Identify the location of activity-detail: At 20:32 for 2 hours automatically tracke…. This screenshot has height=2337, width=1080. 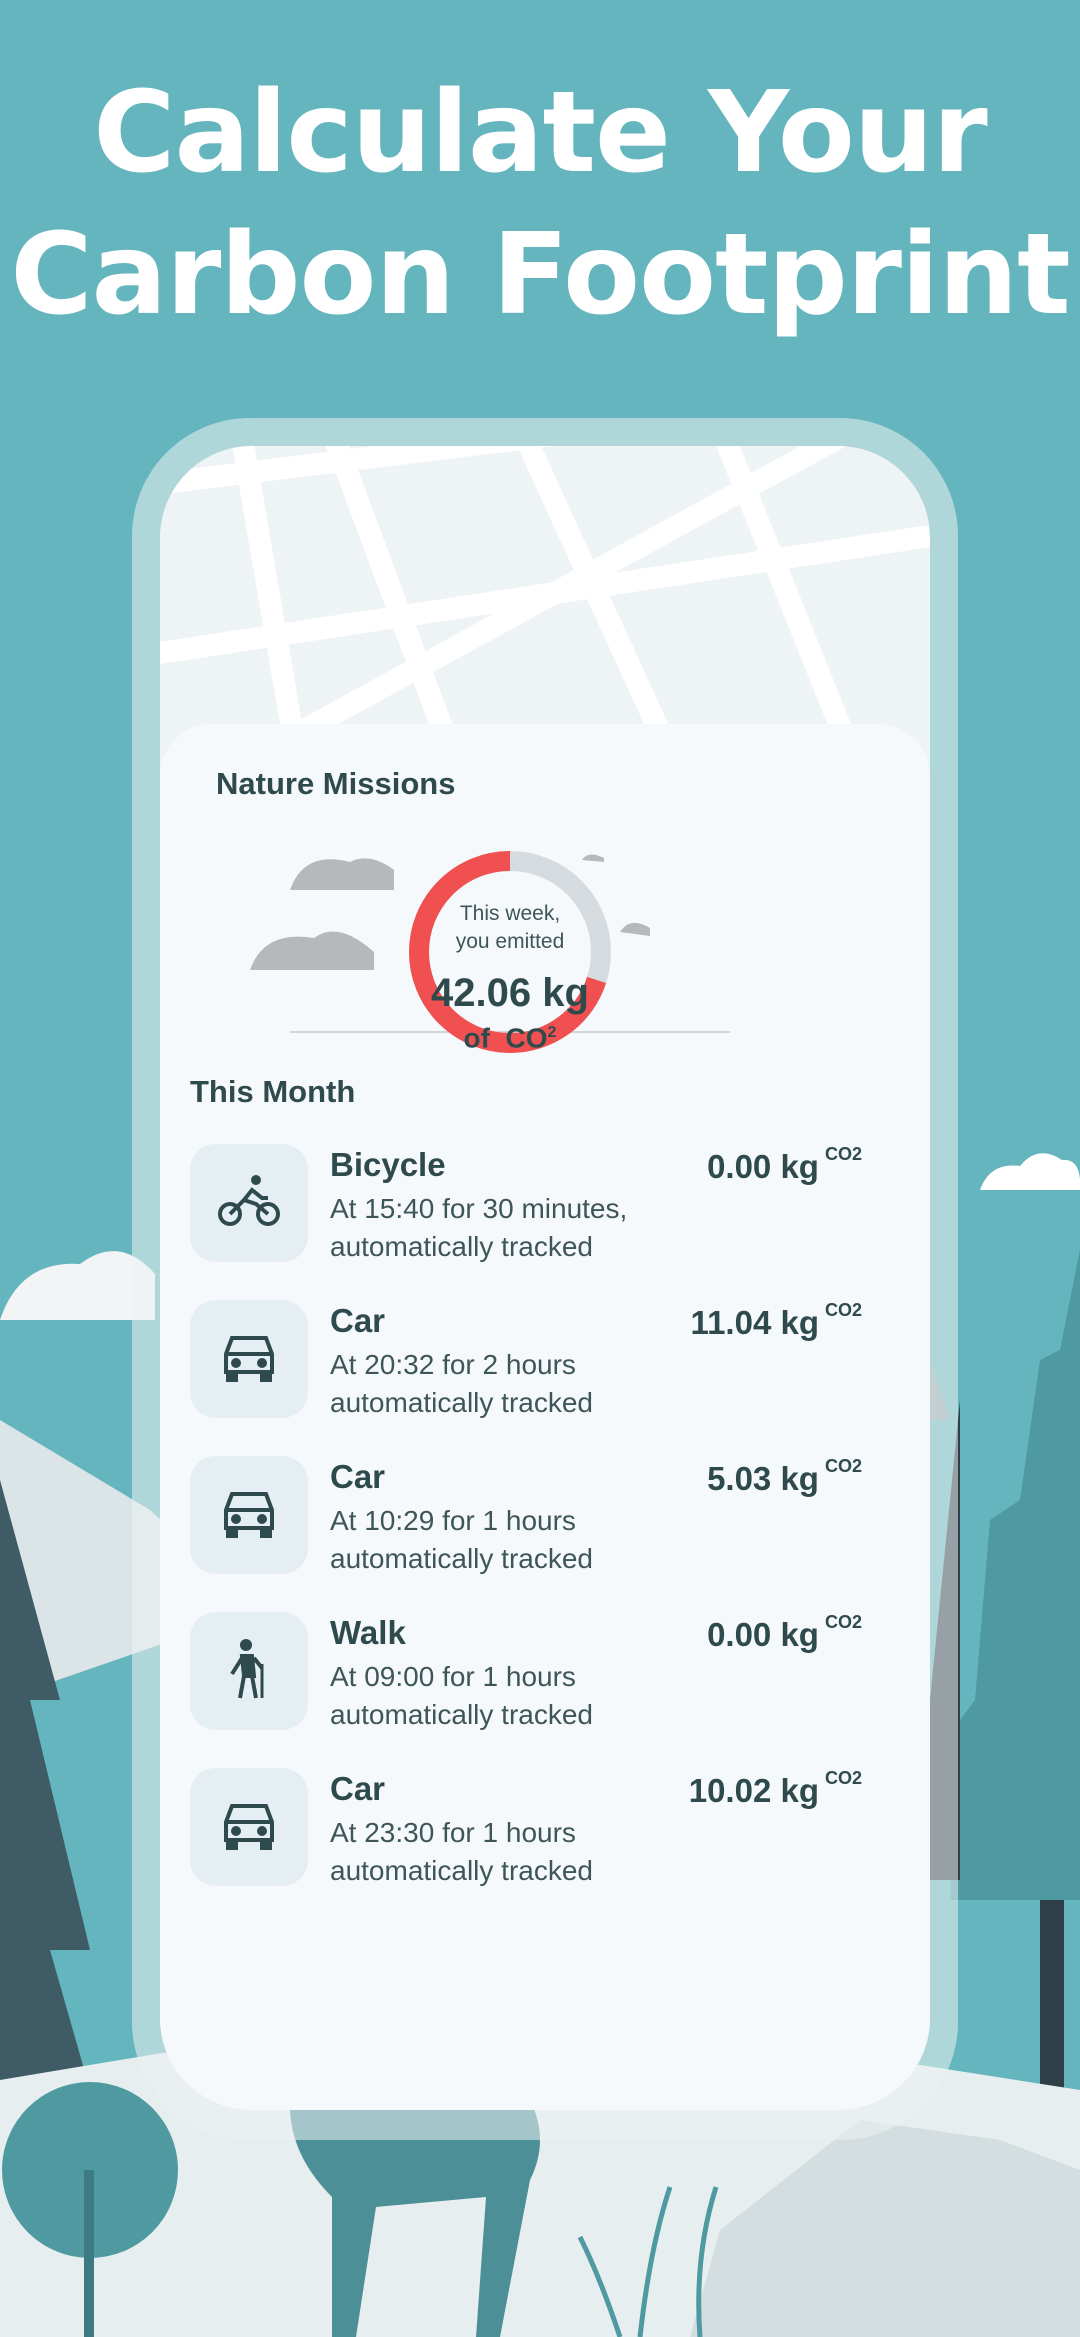
(510, 1384).